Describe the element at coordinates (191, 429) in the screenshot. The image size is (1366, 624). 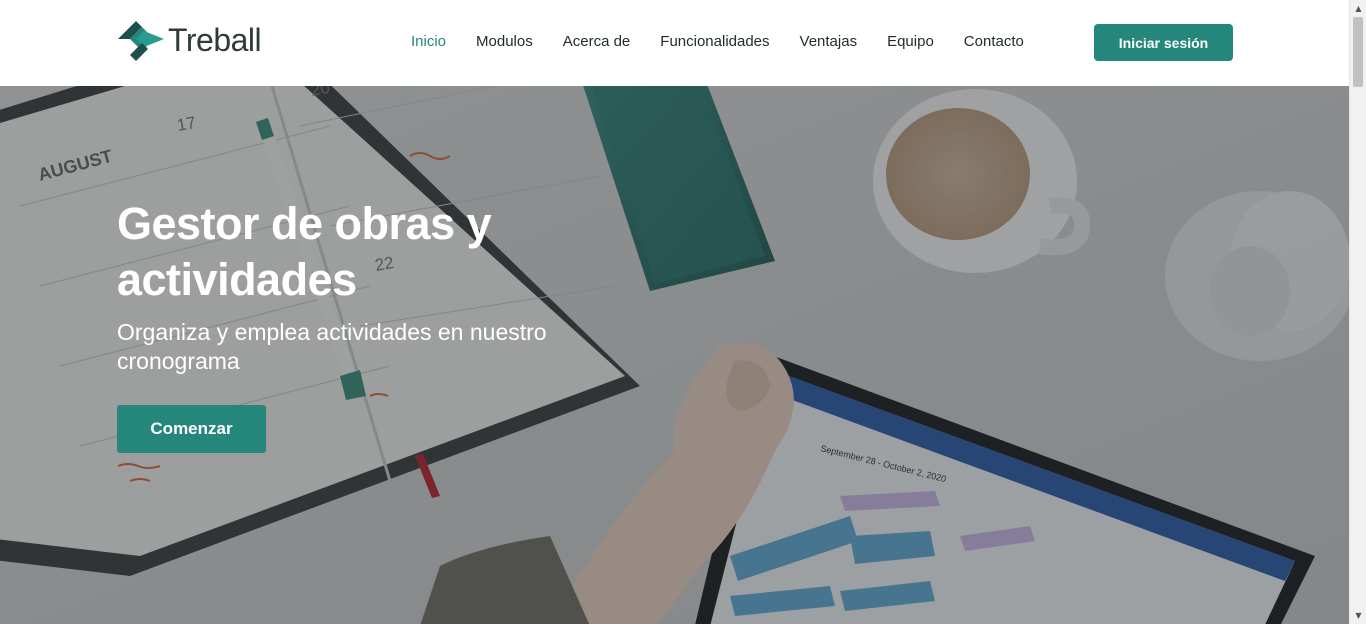
I see `start-button: Comenzar` at that location.